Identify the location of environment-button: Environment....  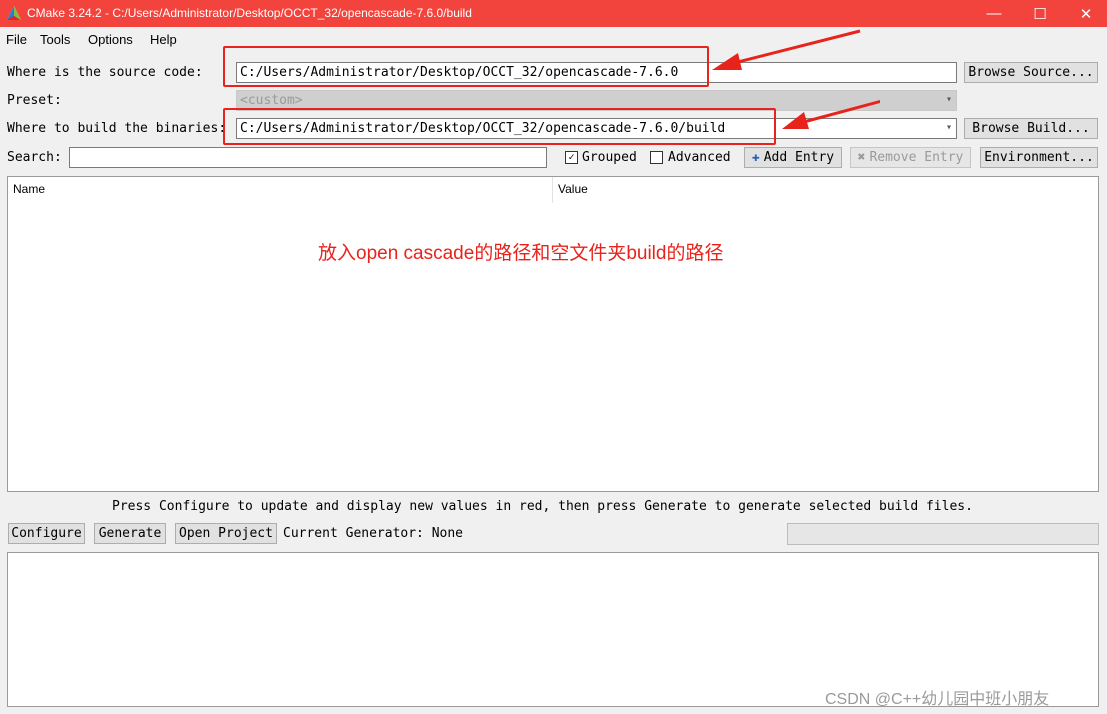
(1039, 157).